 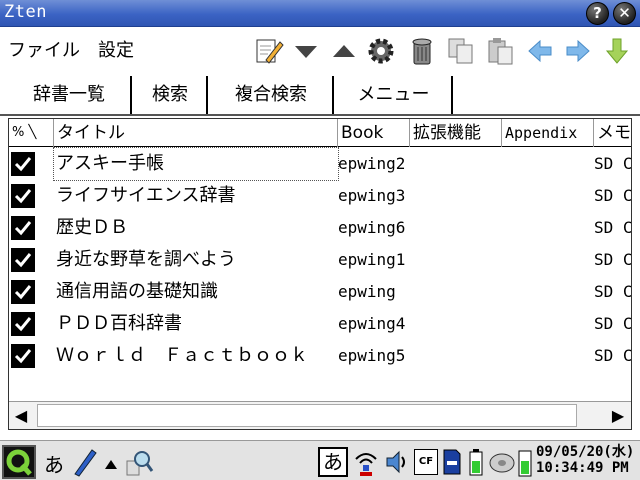 What do you see at coordinates (54, 464) in the screenshot?
I see `ime-input-label: あ` at bounding box center [54, 464].